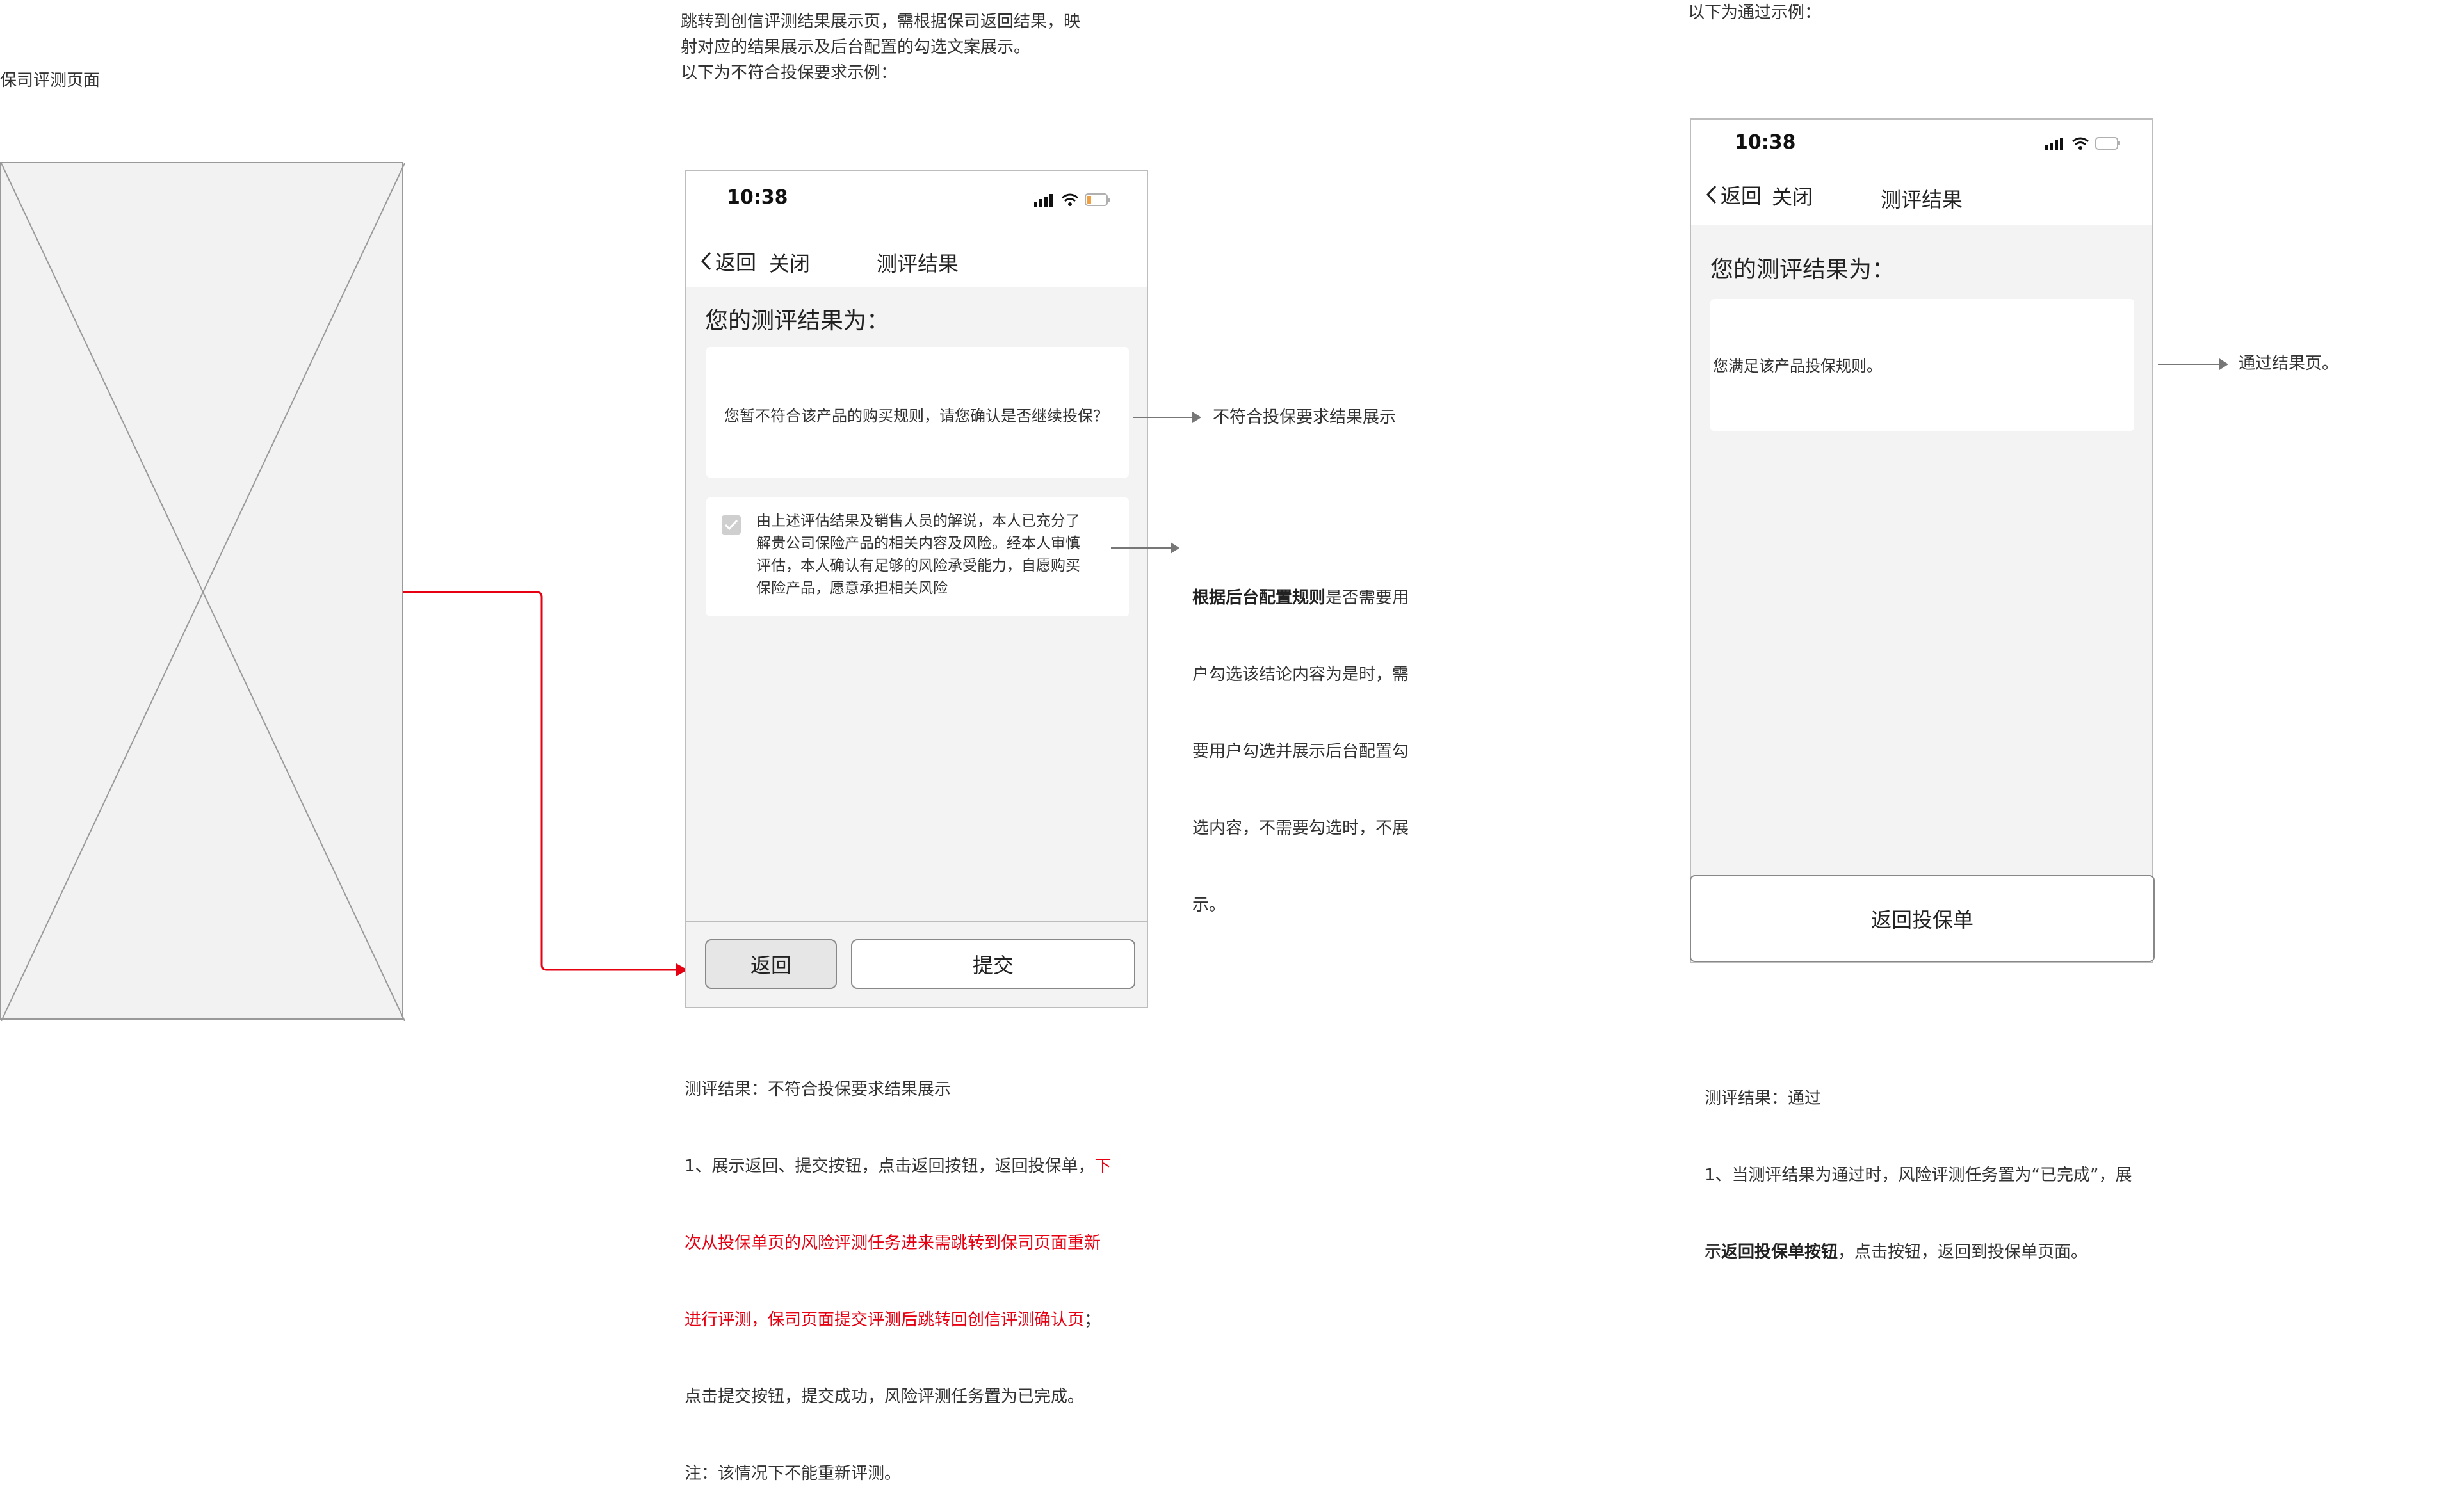 The width and height of the screenshot is (2455, 1512). I want to click on annotation-config-line: 选内容，不需要勾选时，不展, so click(1300, 828).